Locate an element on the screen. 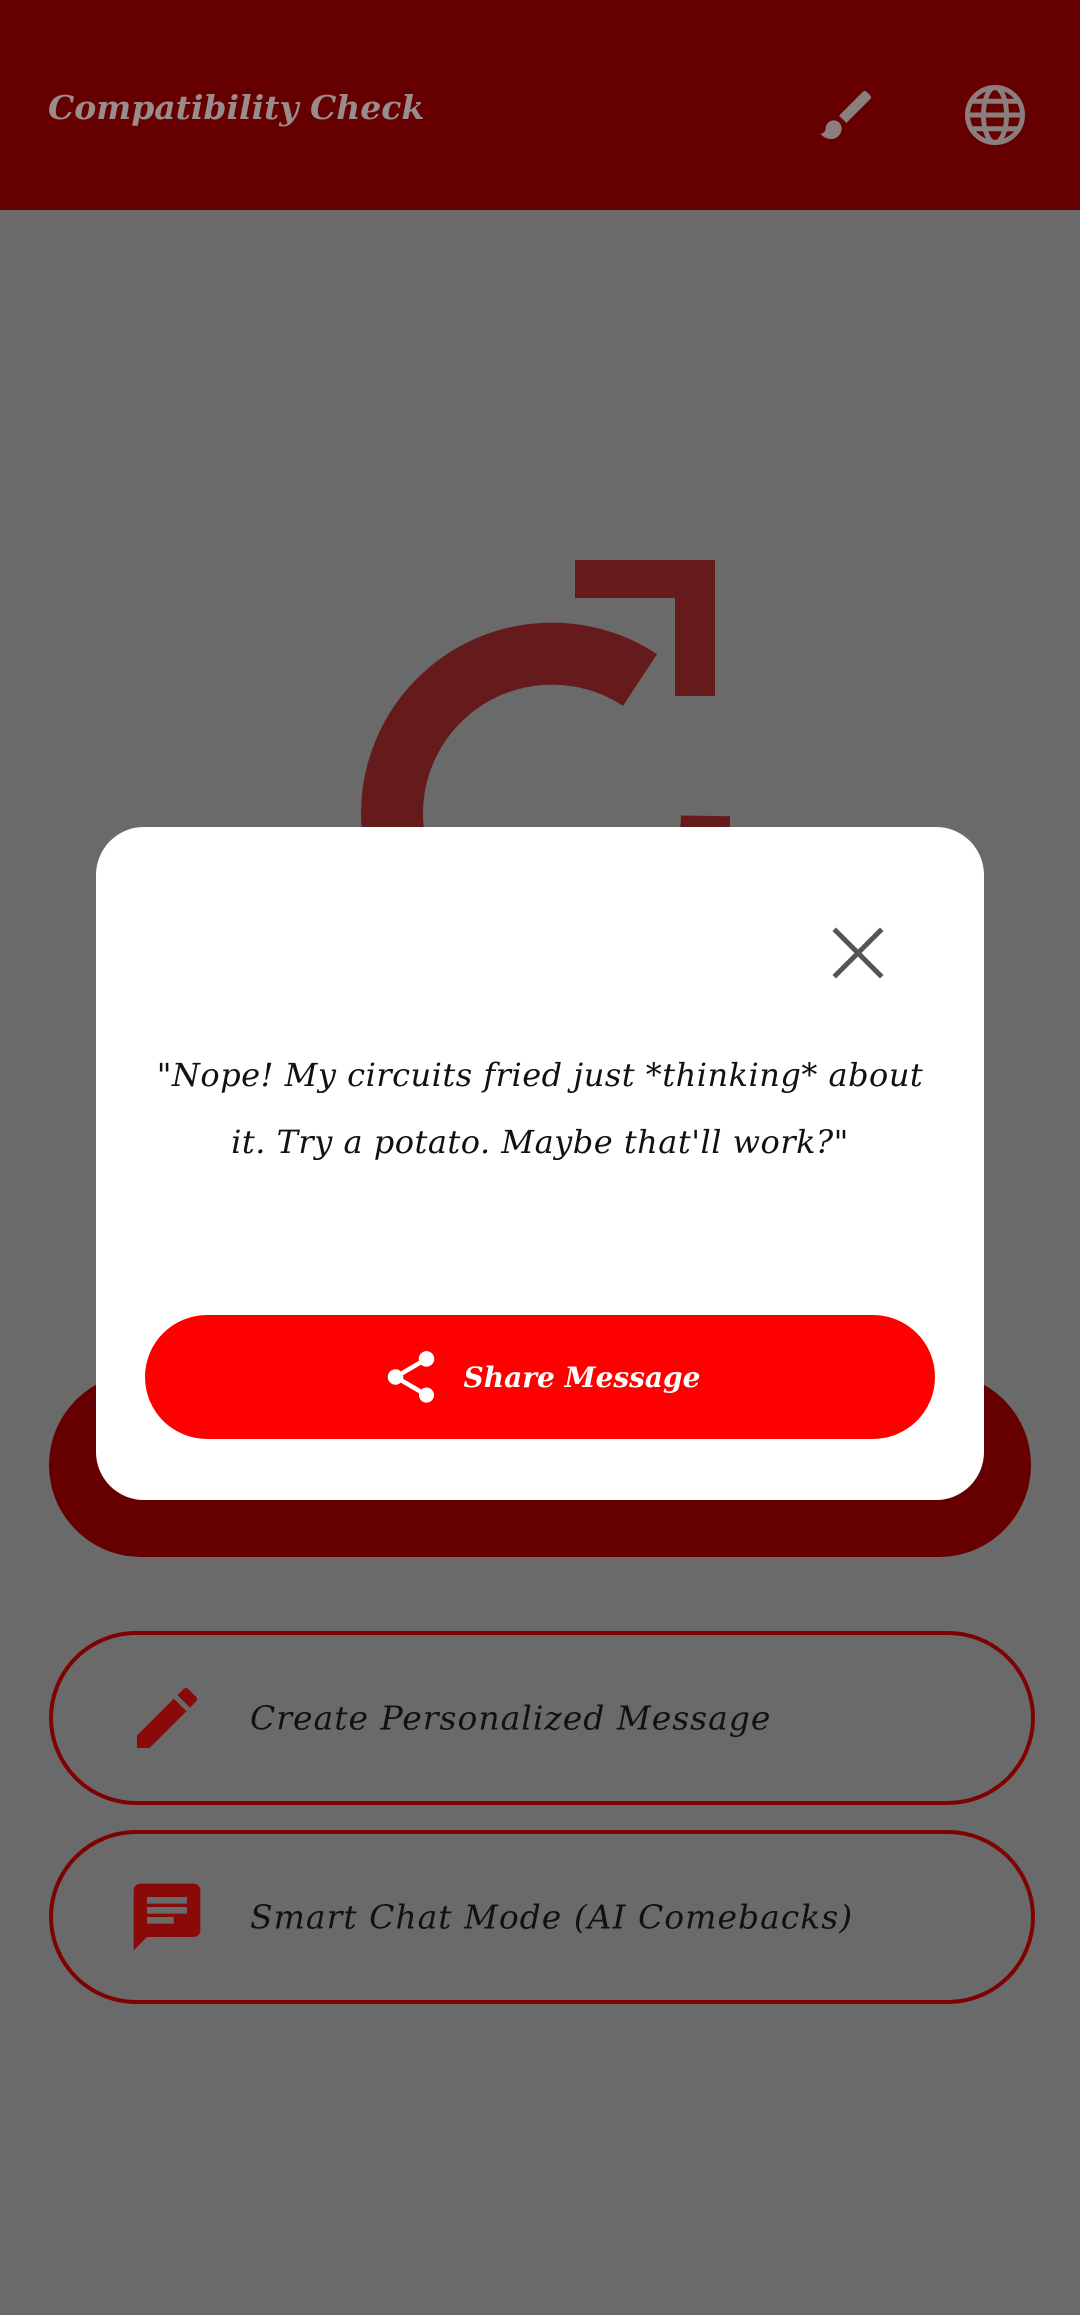  share-message-button: Share Message is located at coordinates (540, 1377).